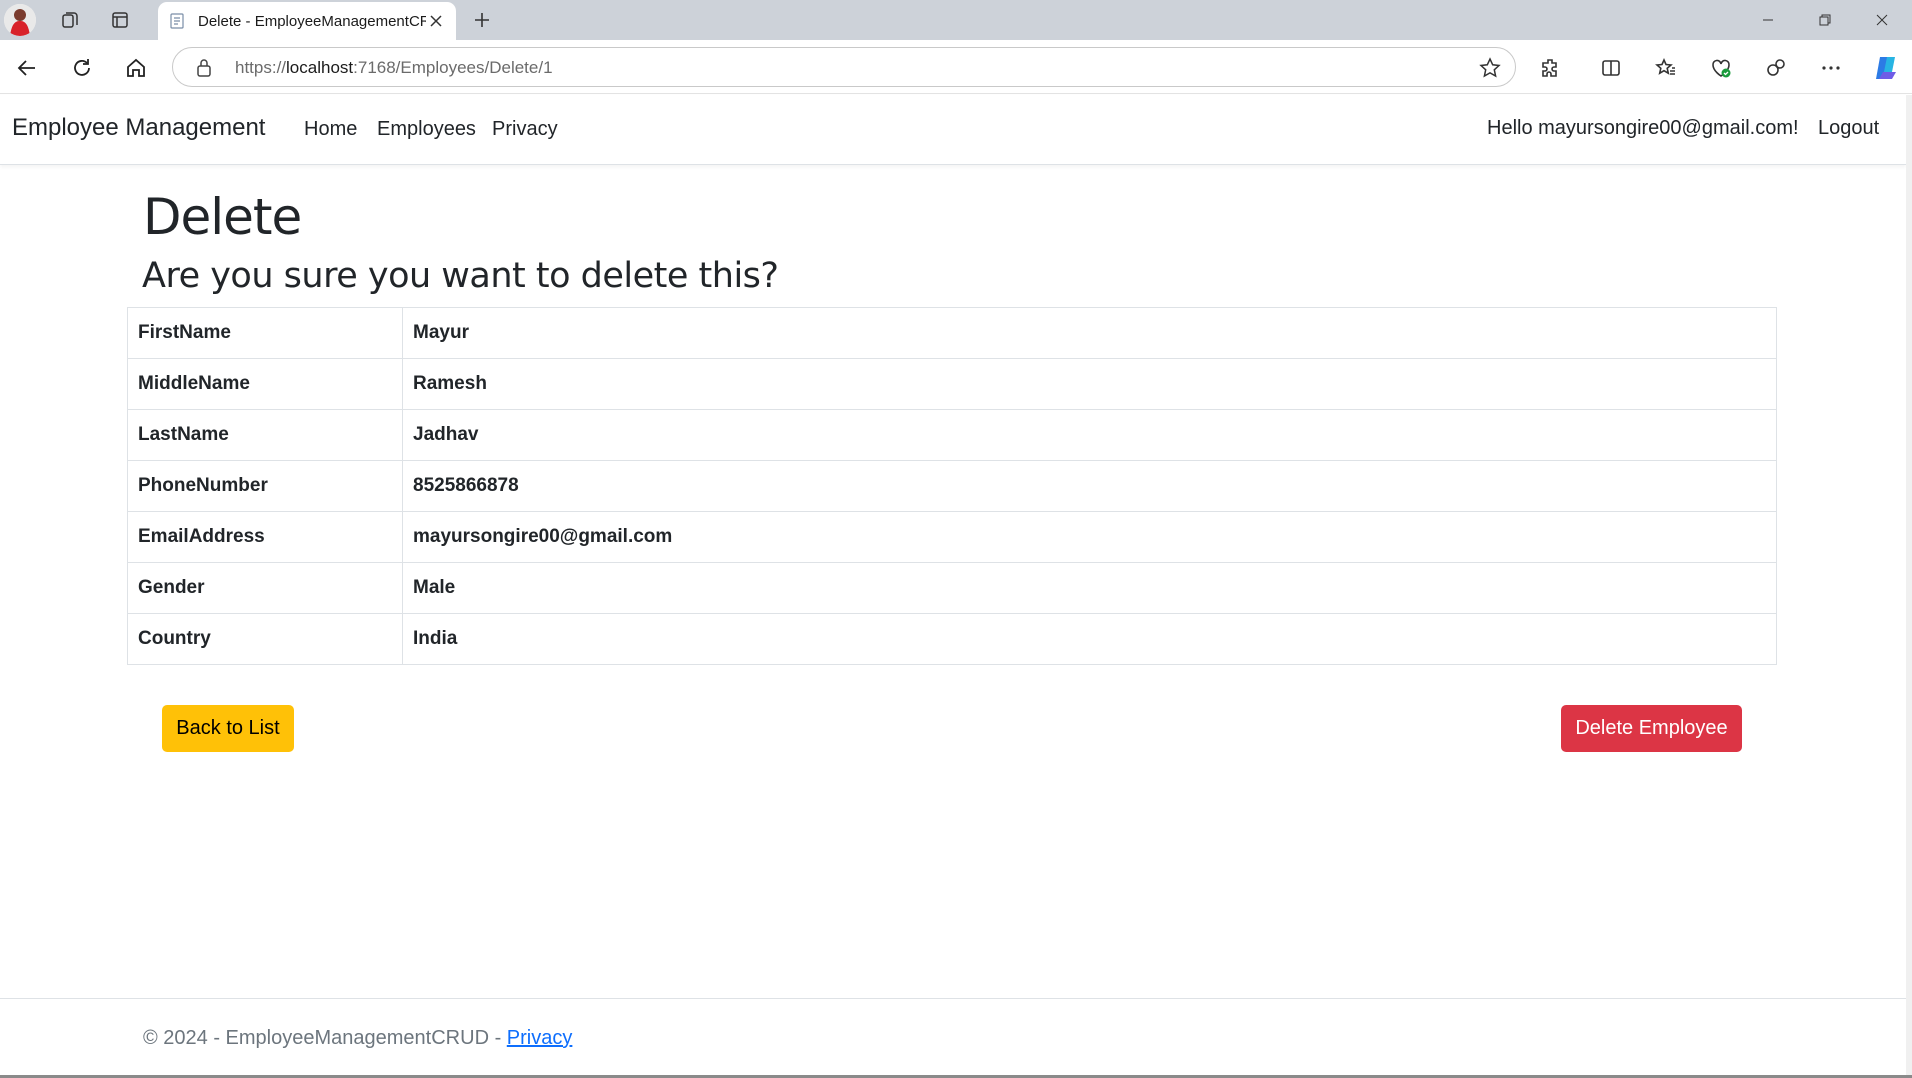 This screenshot has width=1912, height=1078. I want to click on nav-home: Home, so click(330, 129).